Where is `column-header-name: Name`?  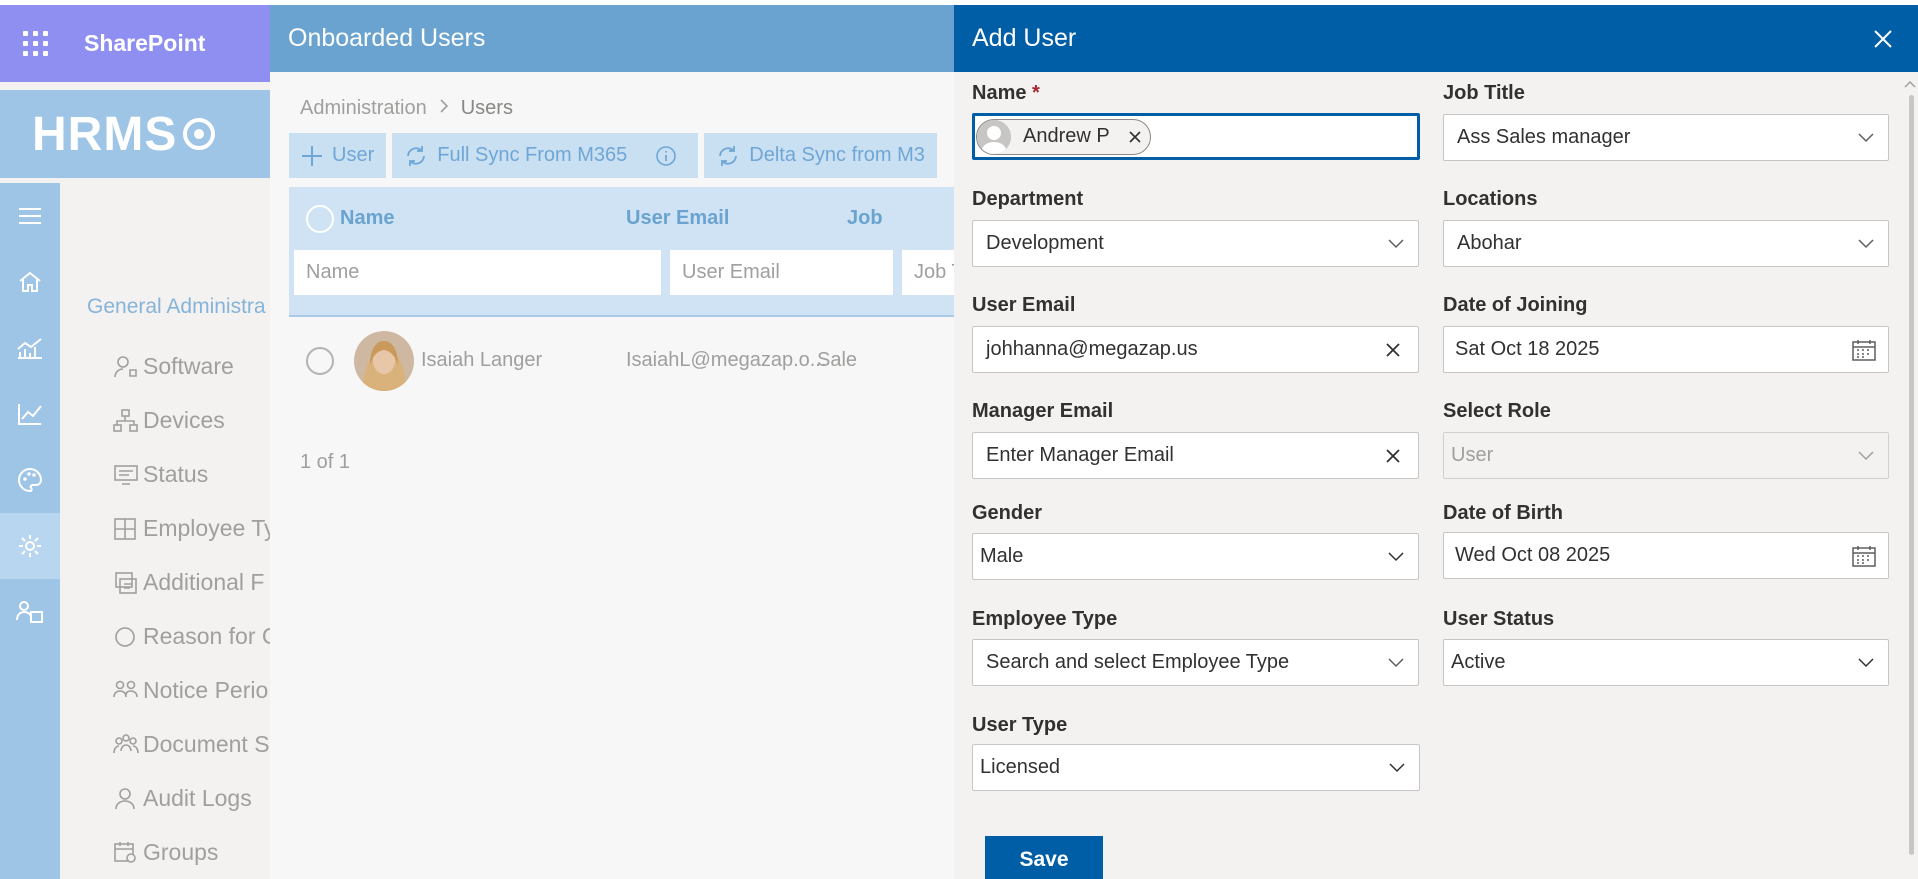
column-header-name: Name is located at coordinates (367, 218).